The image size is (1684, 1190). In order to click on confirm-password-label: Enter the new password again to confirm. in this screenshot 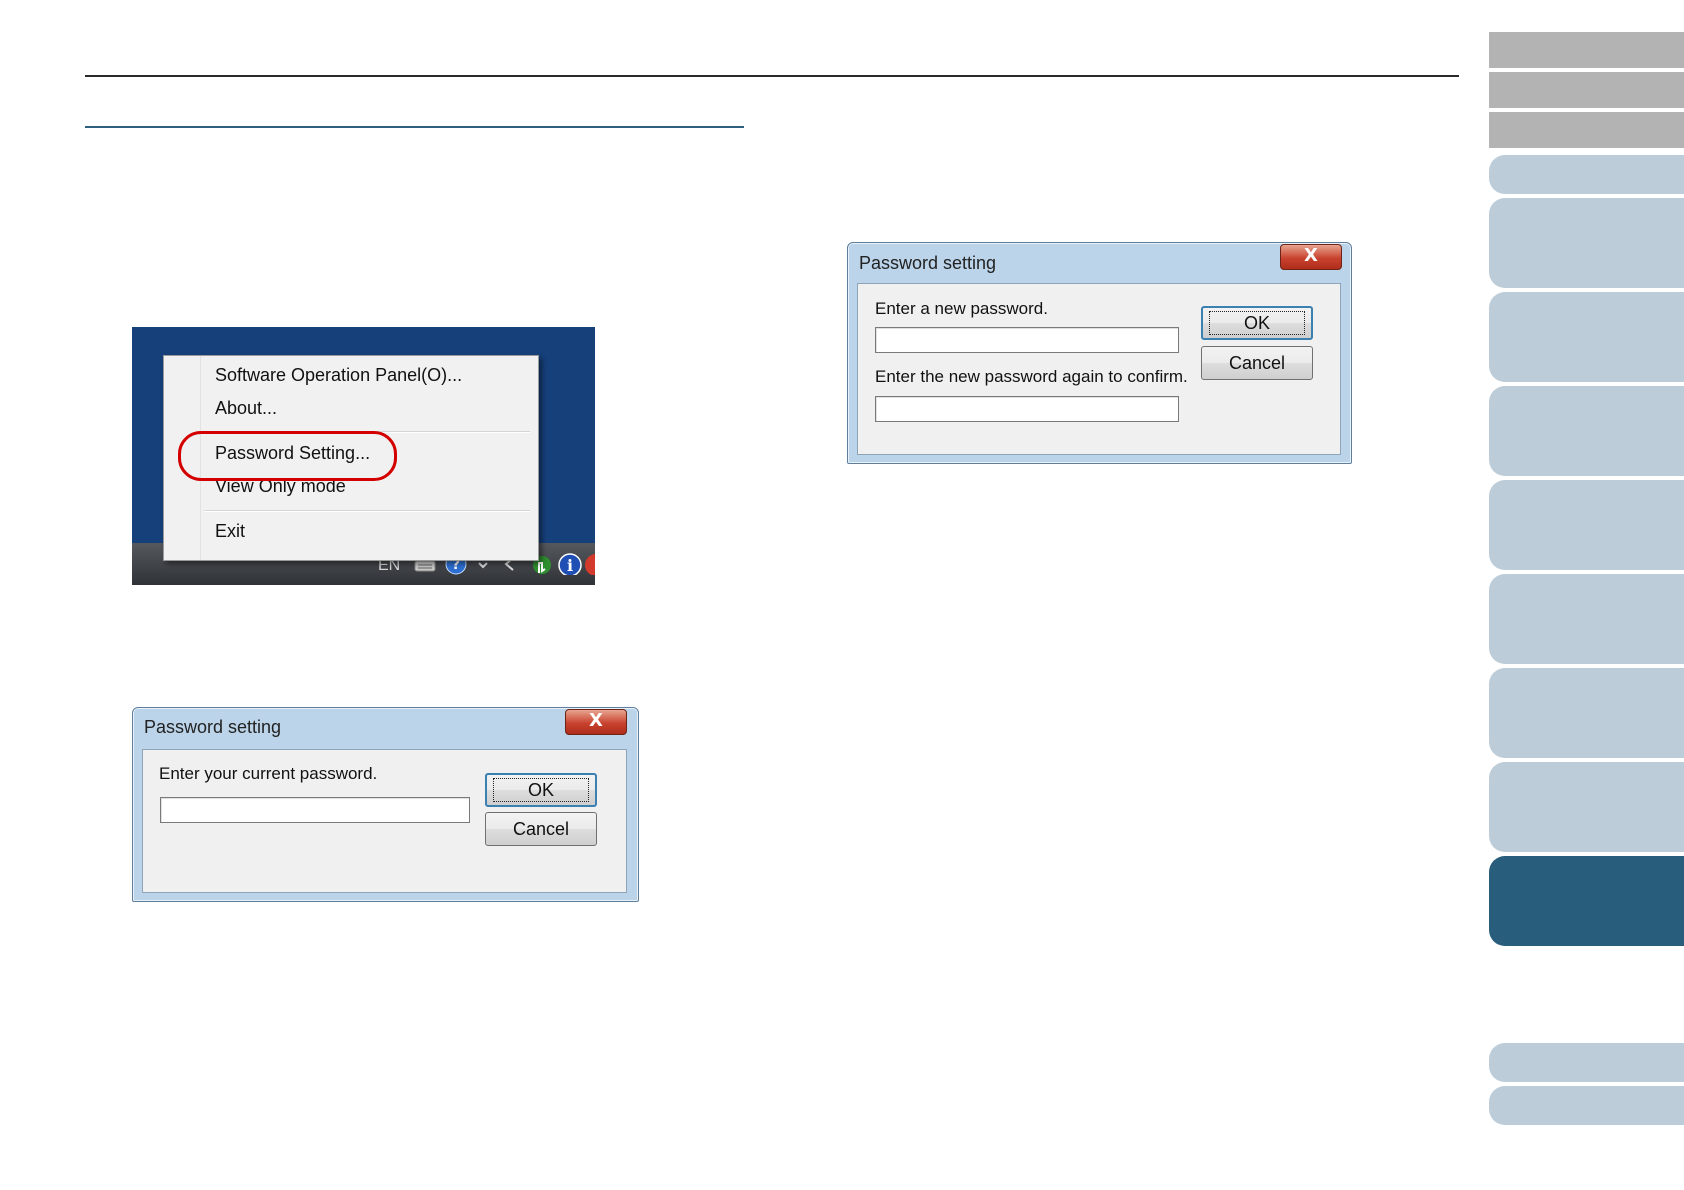, I will do `click(1031, 376)`.